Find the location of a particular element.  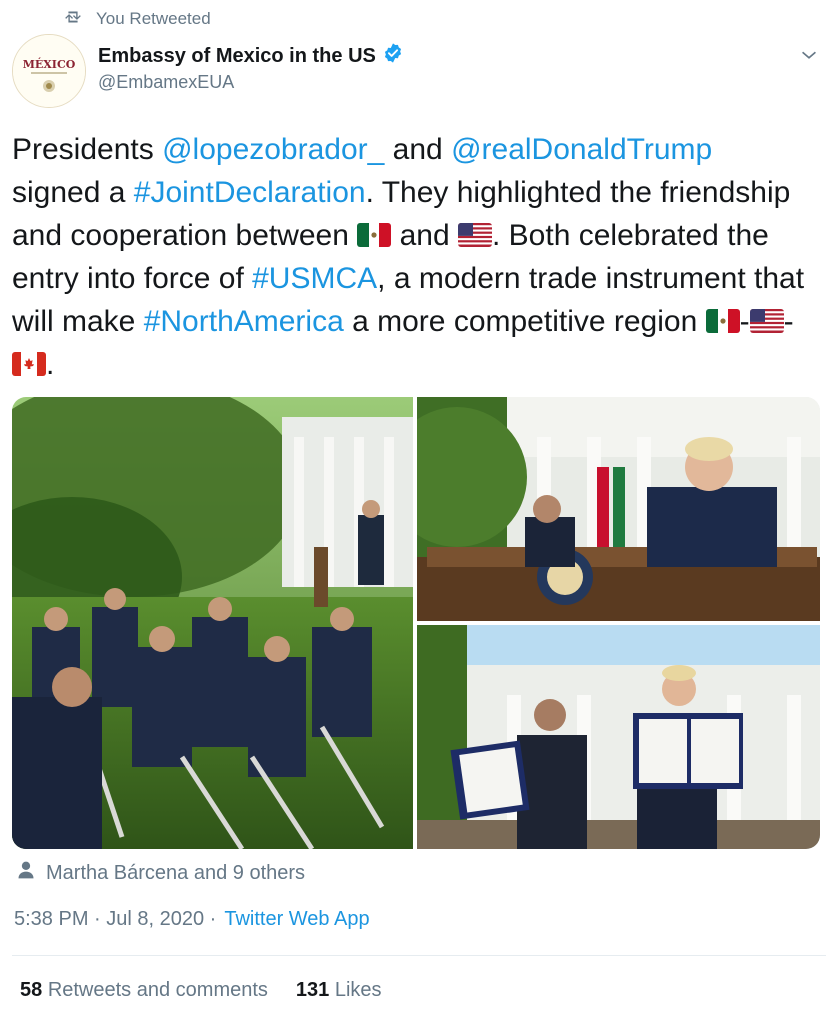

likes-stat: 131 Likes is located at coordinates (339, 992).